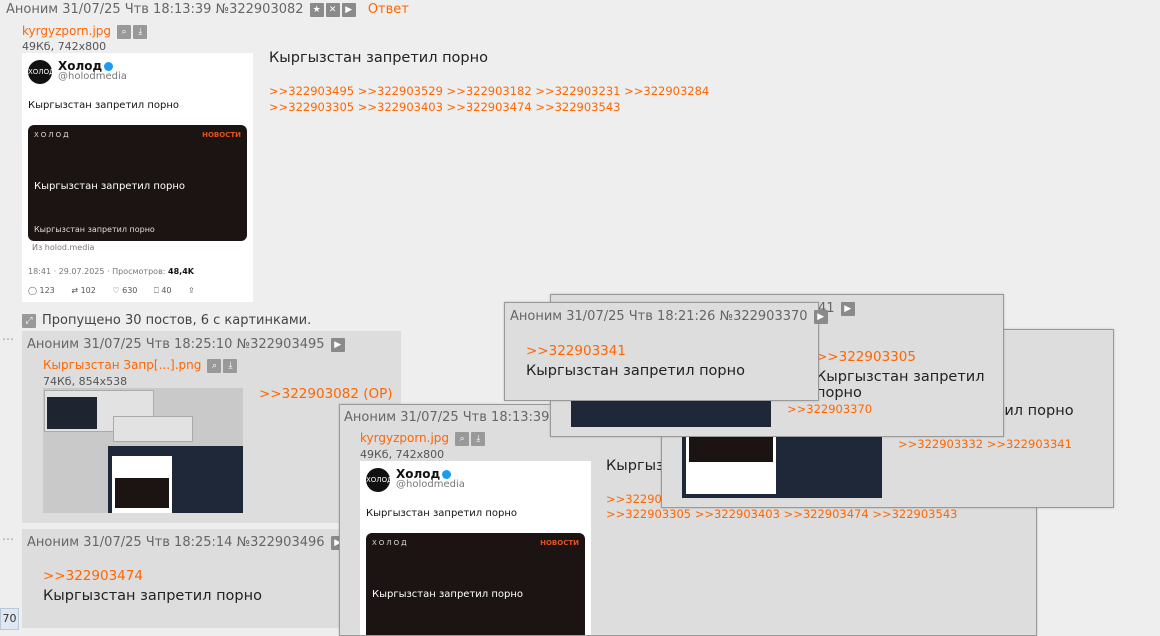  Describe the element at coordinates (177, 320) in the screenshot. I see `skipped-text: Пропущено 30 постов, 6 с картинками.` at that location.